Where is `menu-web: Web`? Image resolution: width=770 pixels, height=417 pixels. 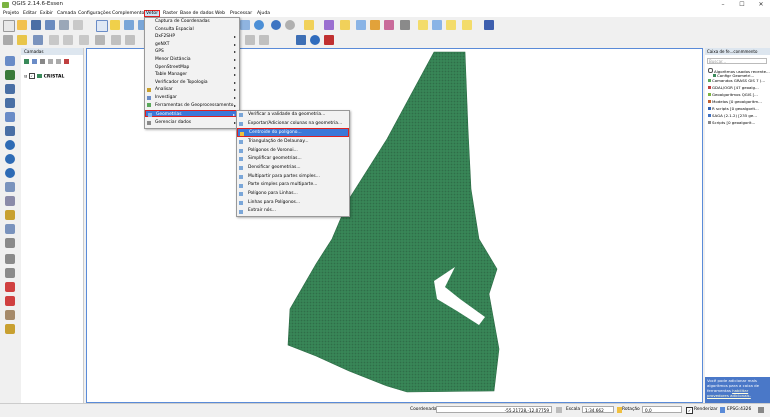
menu-web: Web is located at coordinates (220, 13).